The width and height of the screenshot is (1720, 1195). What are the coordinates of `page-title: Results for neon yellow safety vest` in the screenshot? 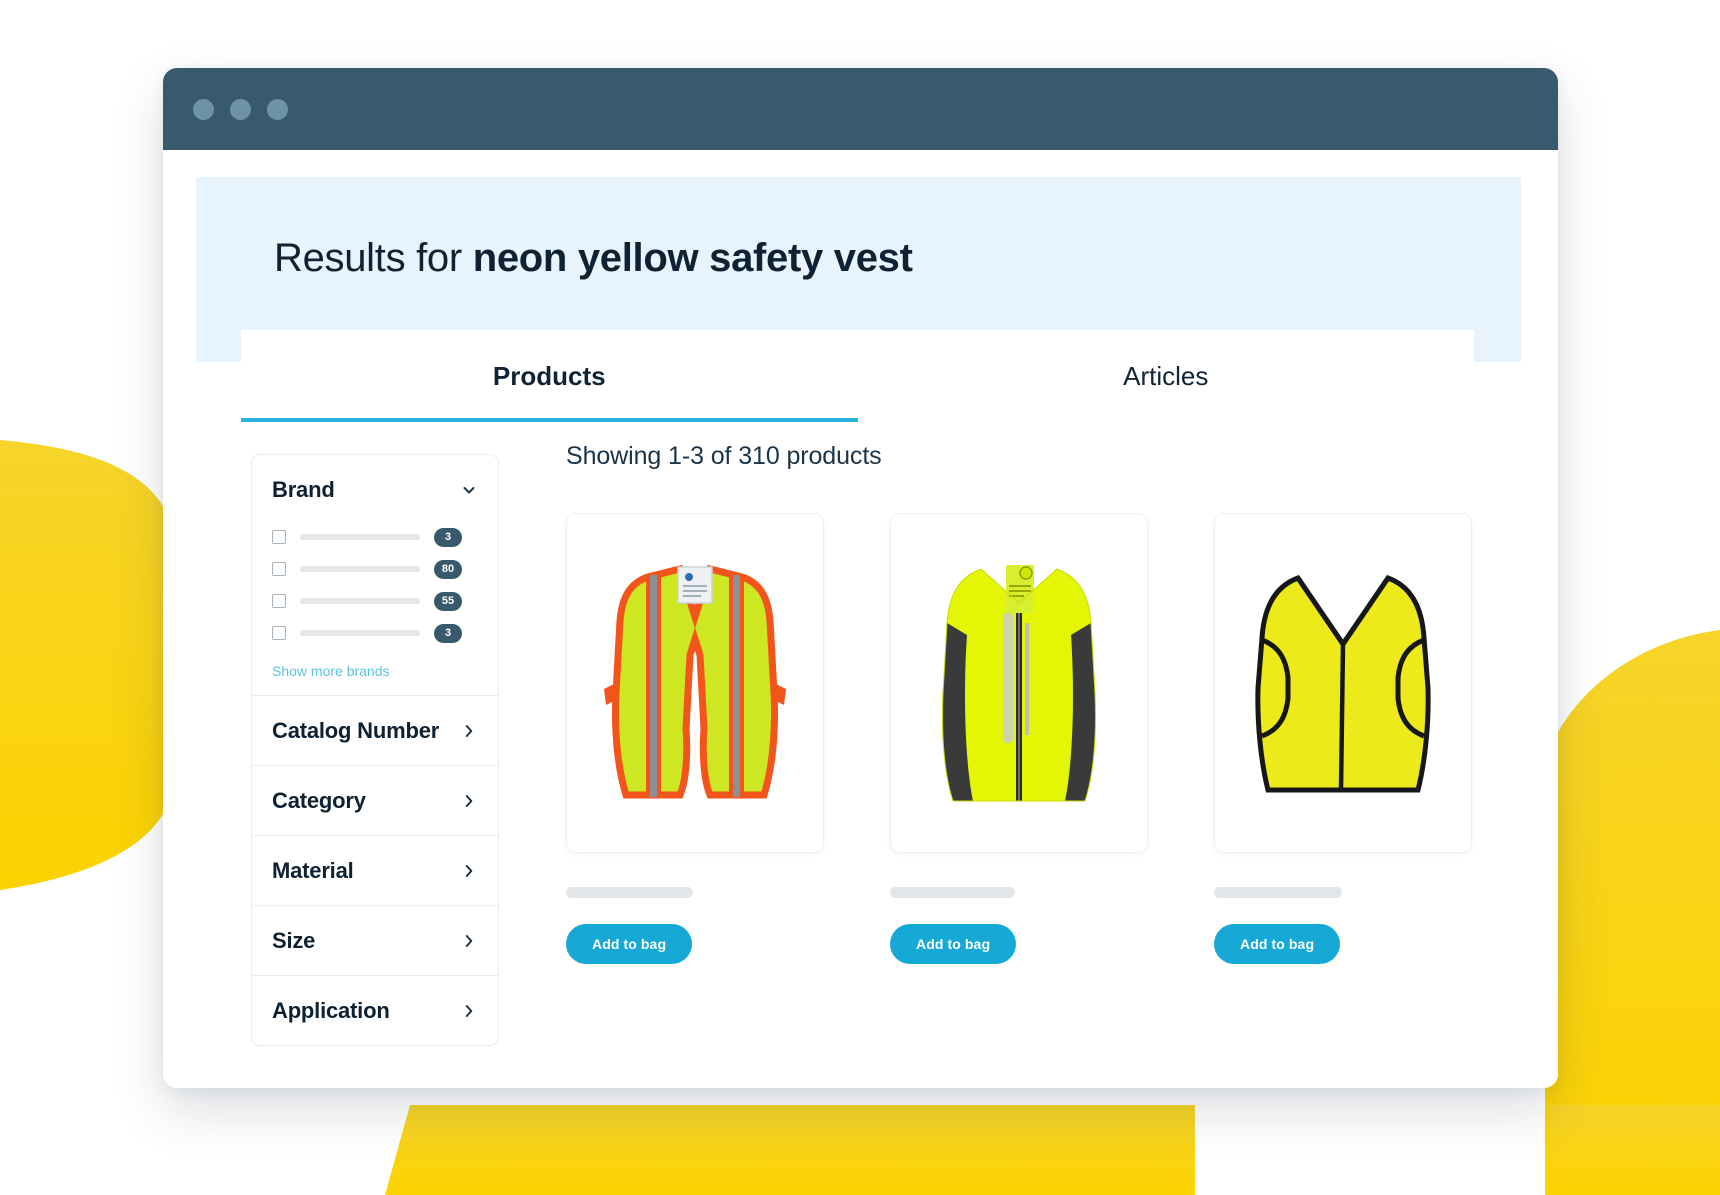 It's located at (593, 258).